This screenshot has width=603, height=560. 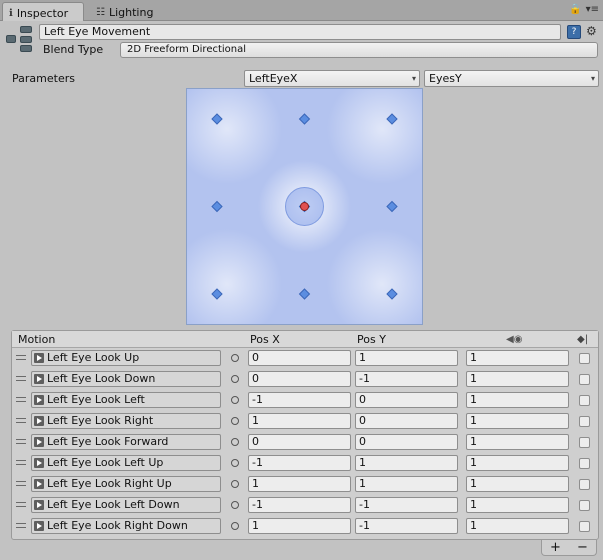 I want to click on tab-lighting: ☷ Lighting, so click(x=127, y=11).